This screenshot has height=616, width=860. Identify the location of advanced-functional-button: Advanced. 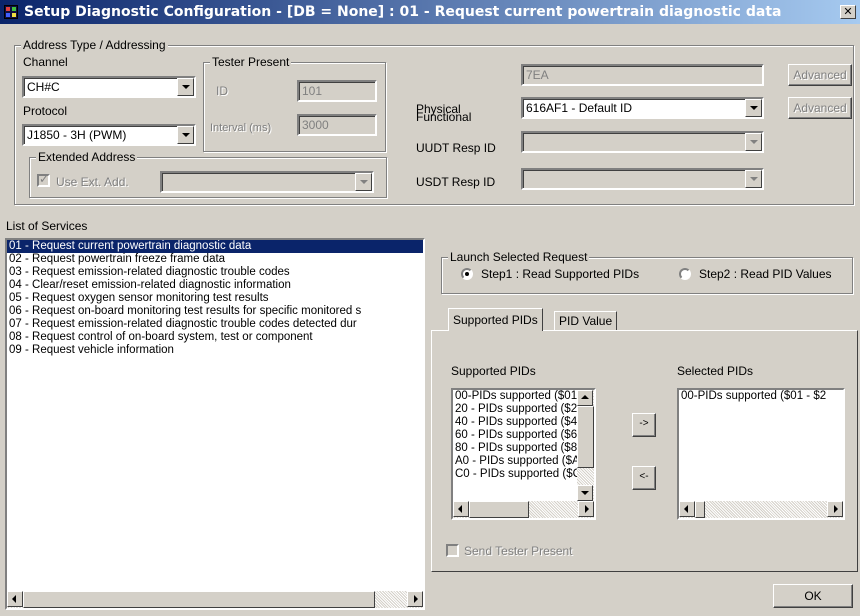
(820, 108).